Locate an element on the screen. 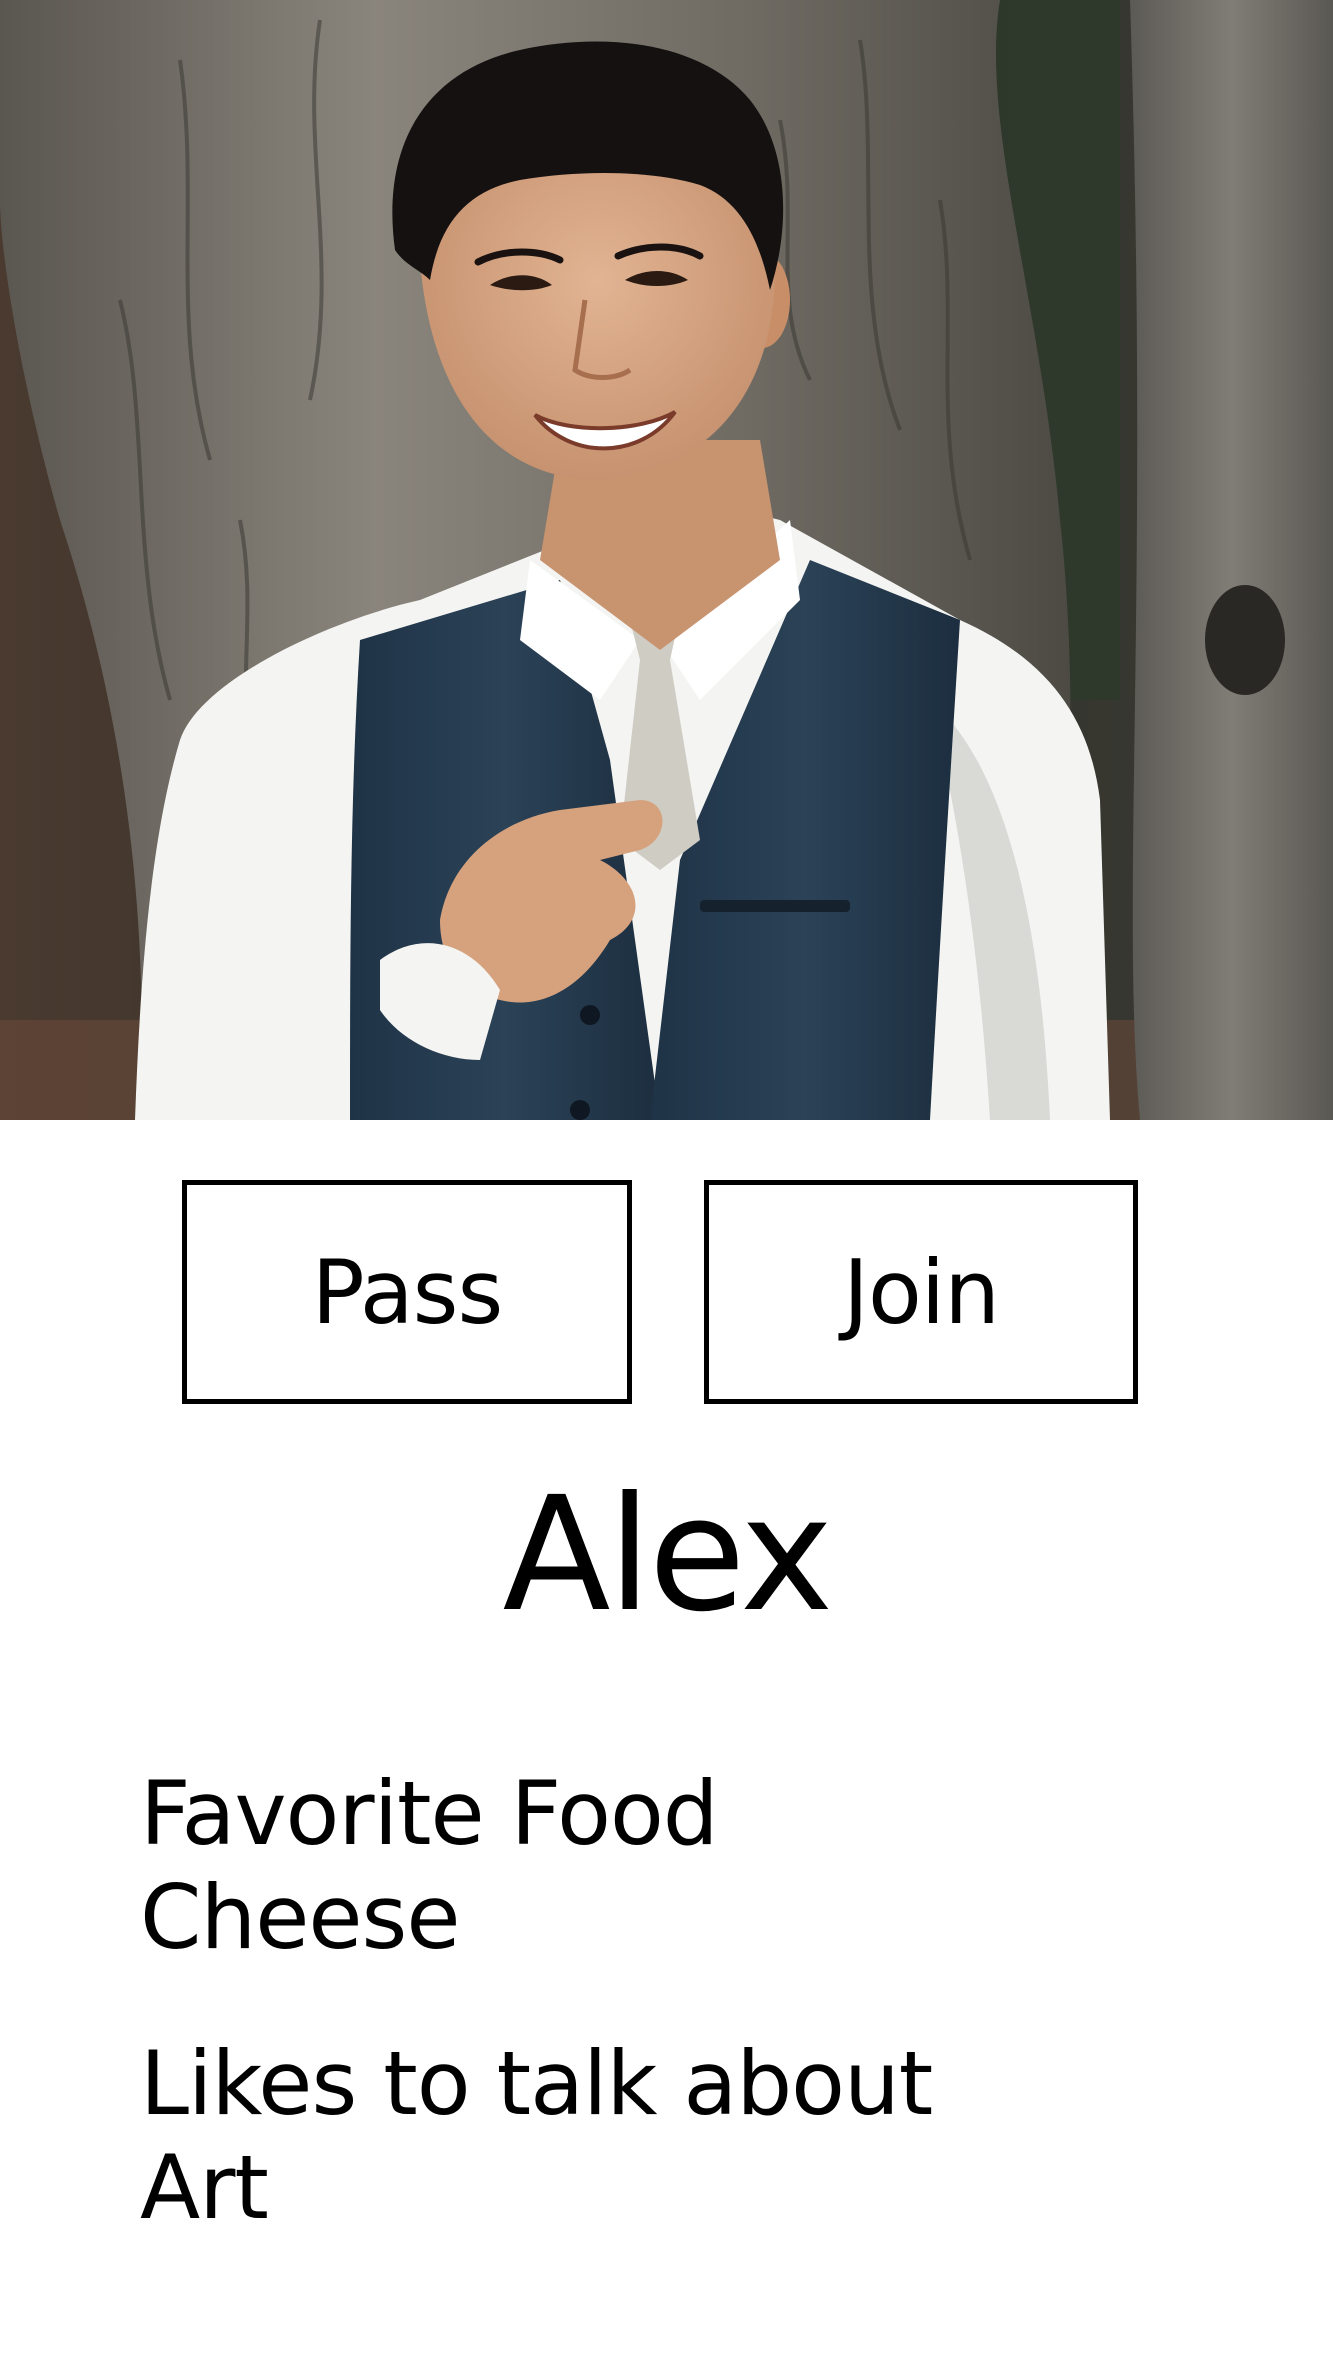  join-button-label: Join is located at coordinates (921, 1292).